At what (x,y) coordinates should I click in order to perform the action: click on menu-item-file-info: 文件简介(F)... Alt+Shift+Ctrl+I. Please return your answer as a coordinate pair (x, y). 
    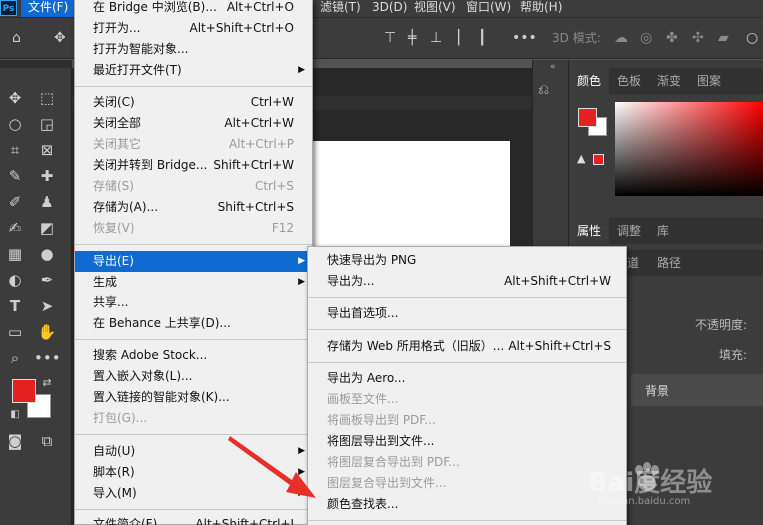
    Looking at the image, I should click on (193, 519).